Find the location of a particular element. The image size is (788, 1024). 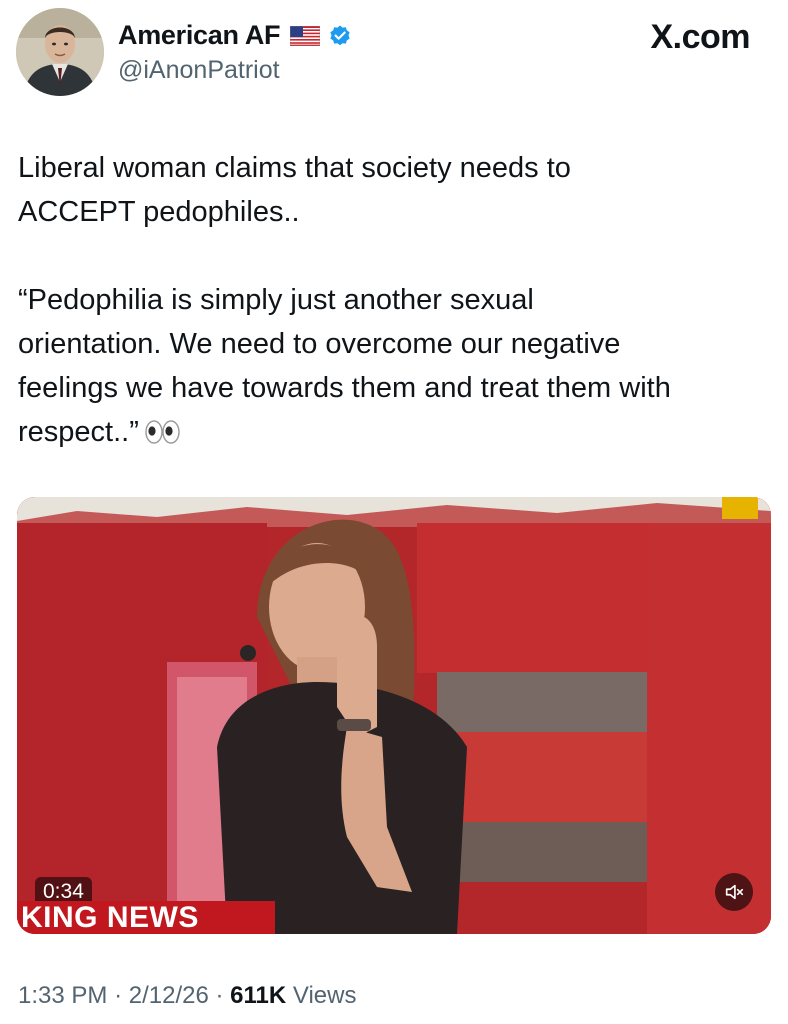

author-display-name: American AF is located at coordinates (199, 35).